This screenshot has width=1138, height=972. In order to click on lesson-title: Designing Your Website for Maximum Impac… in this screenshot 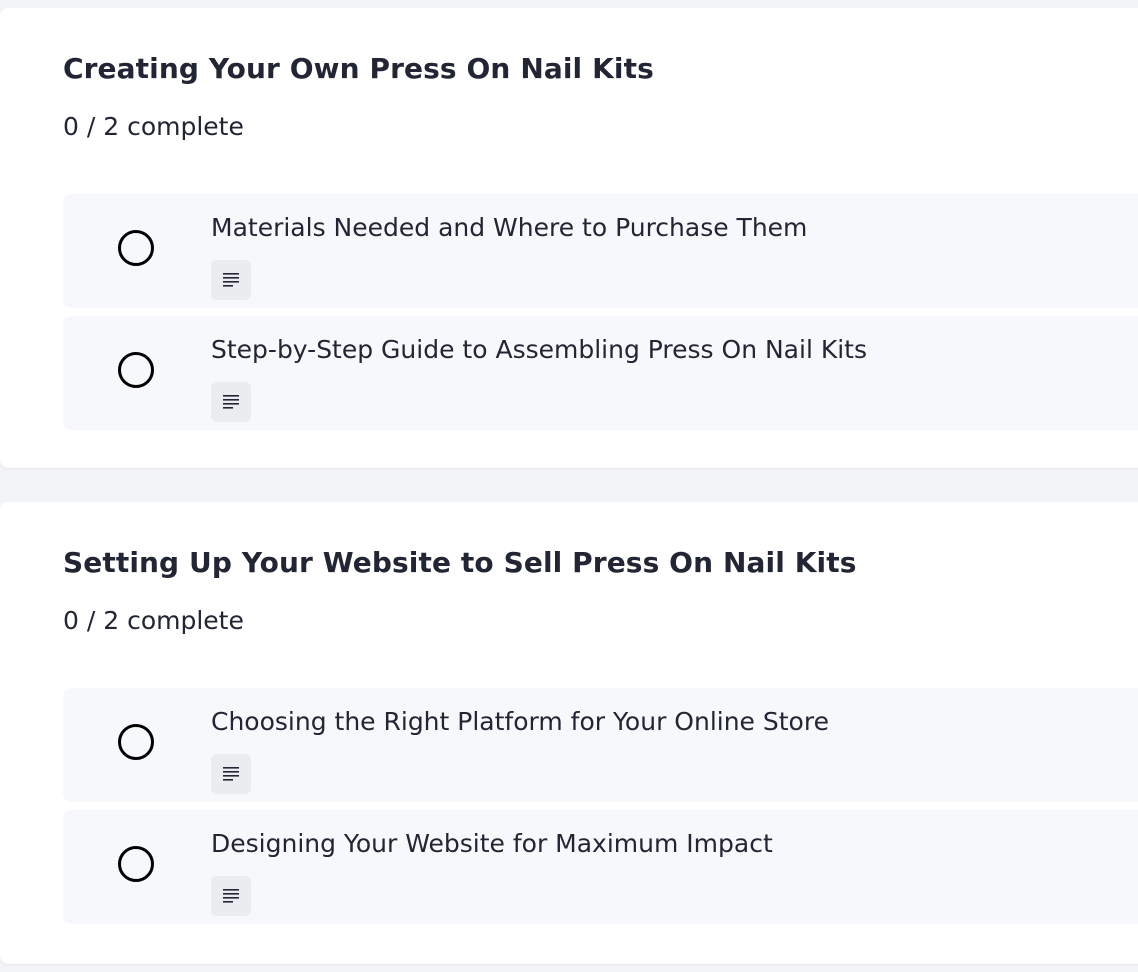, I will do `click(492, 843)`.